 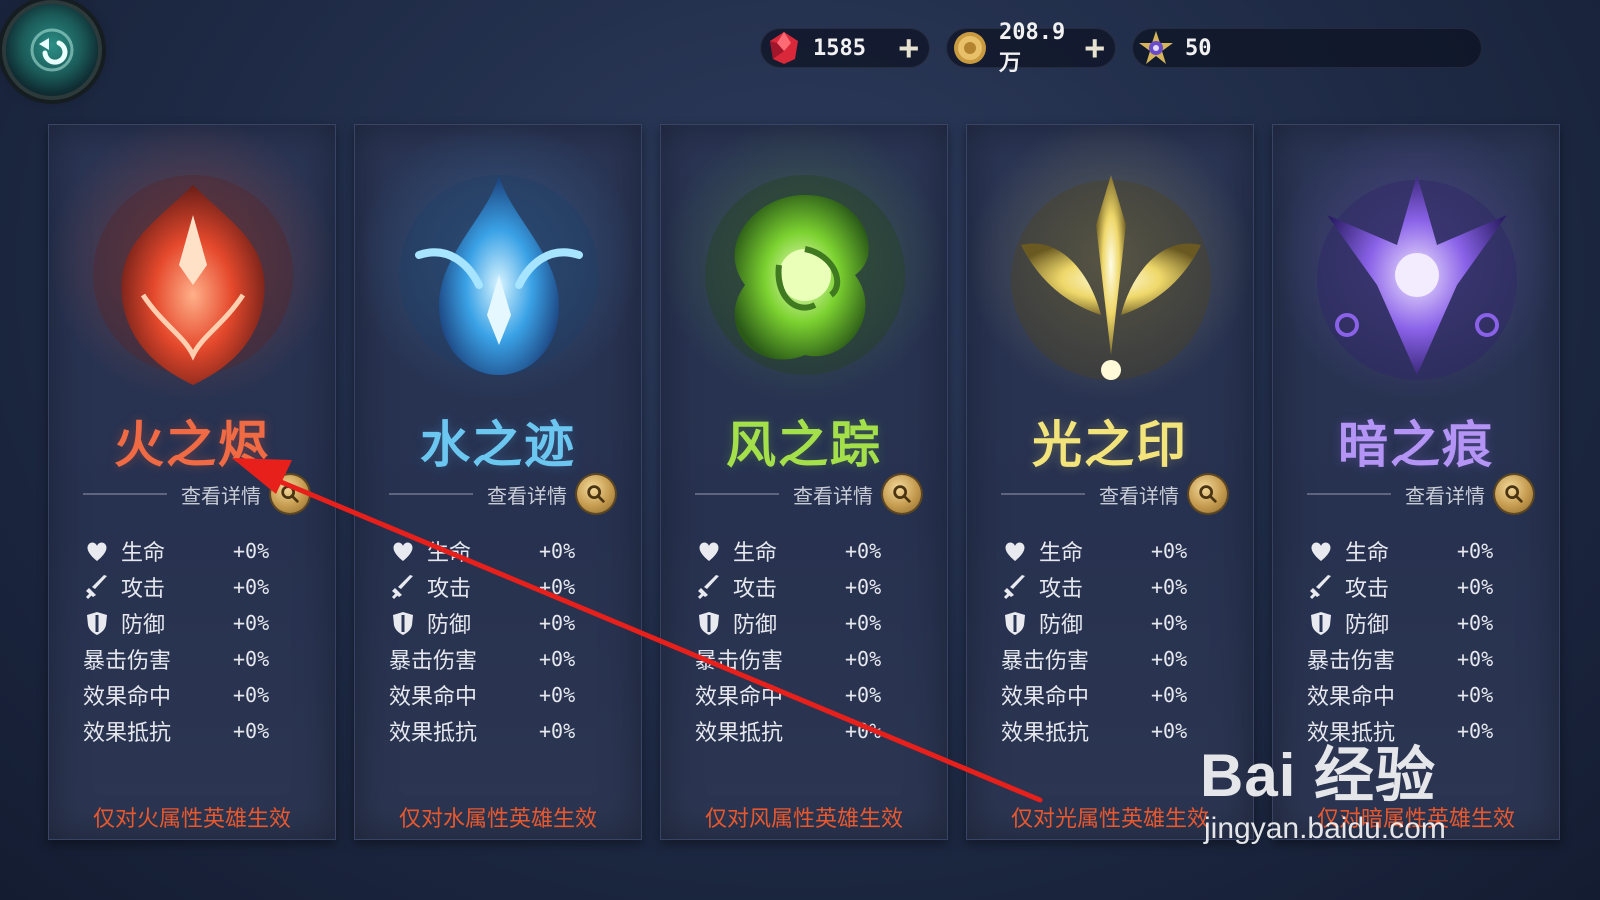 What do you see at coordinates (192, 445) in the screenshot?
I see `card-title: 火之烬` at bounding box center [192, 445].